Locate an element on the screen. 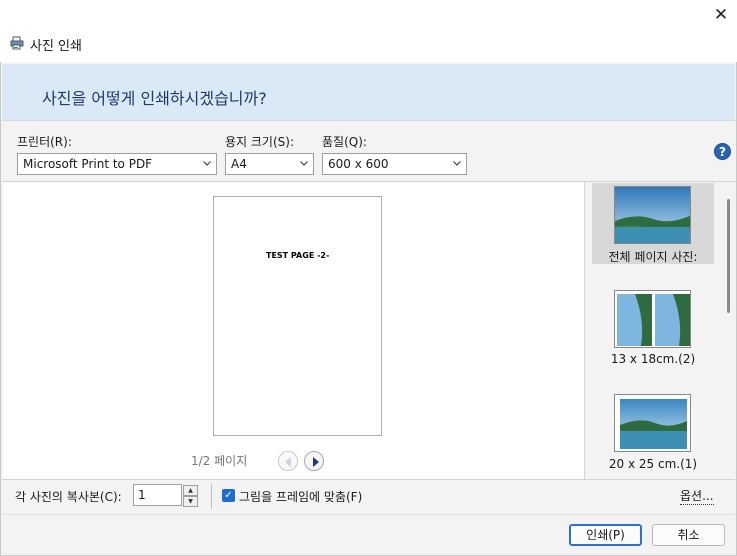 The image size is (737, 556). printer-select-value: Microsoft Print to PDF is located at coordinates (88, 164).